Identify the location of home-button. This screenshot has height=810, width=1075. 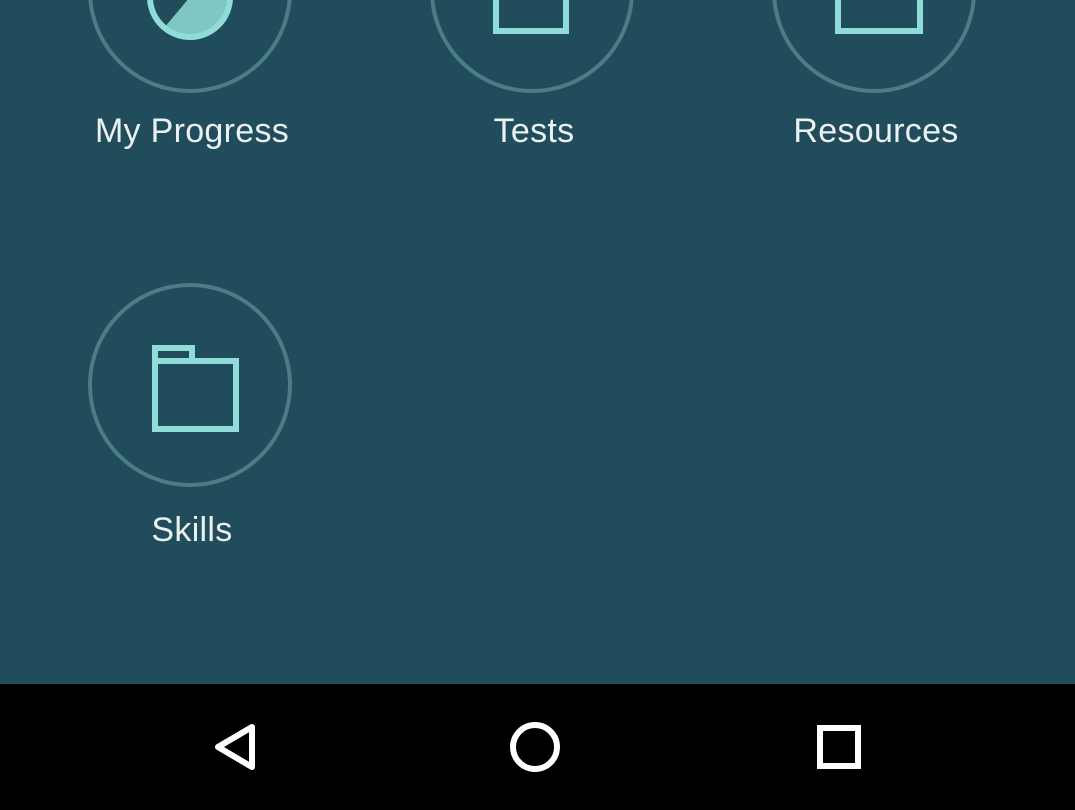
(535, 747).